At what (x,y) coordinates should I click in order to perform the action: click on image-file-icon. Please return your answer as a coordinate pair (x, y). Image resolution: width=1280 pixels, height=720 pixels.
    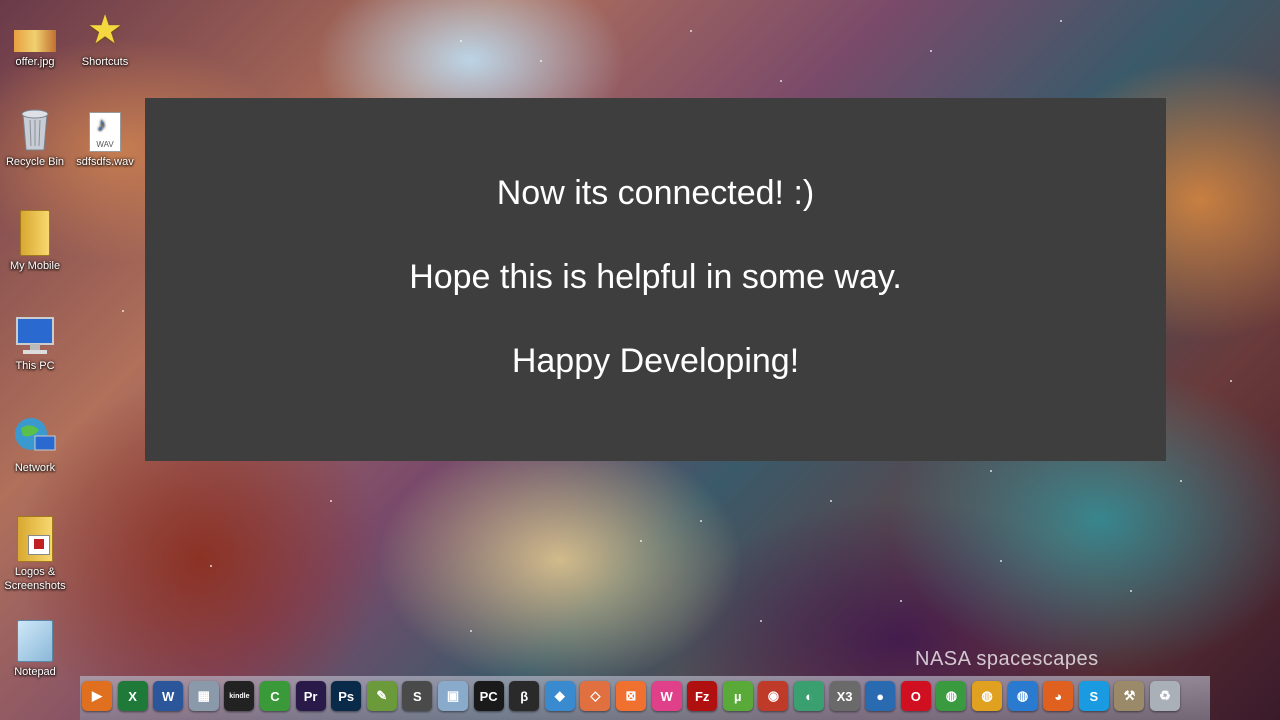
    Looking at the image, I should click on (35, 41).